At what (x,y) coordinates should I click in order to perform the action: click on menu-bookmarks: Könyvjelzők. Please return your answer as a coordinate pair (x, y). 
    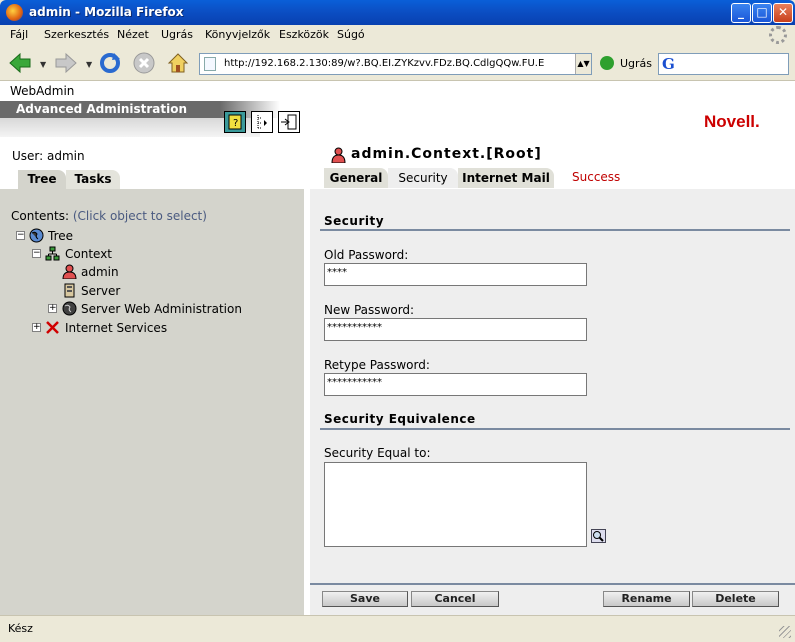
    Looking at the image, I should click on (237, 34).